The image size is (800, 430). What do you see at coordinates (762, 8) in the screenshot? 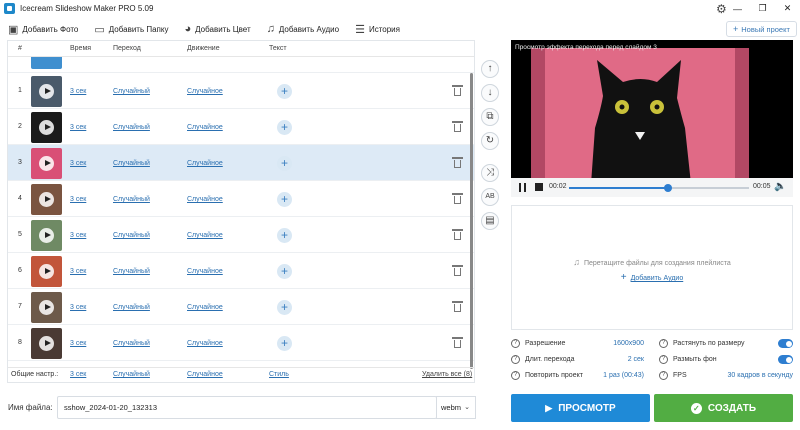
I see `maximize-button: ❐` at bounding box center [762, 8].